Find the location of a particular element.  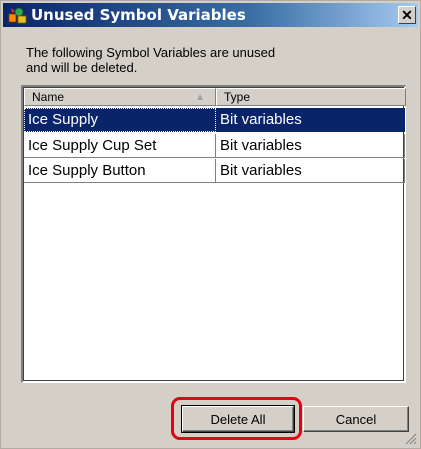

resize-grip-icon is located at coordinates (410, 438).